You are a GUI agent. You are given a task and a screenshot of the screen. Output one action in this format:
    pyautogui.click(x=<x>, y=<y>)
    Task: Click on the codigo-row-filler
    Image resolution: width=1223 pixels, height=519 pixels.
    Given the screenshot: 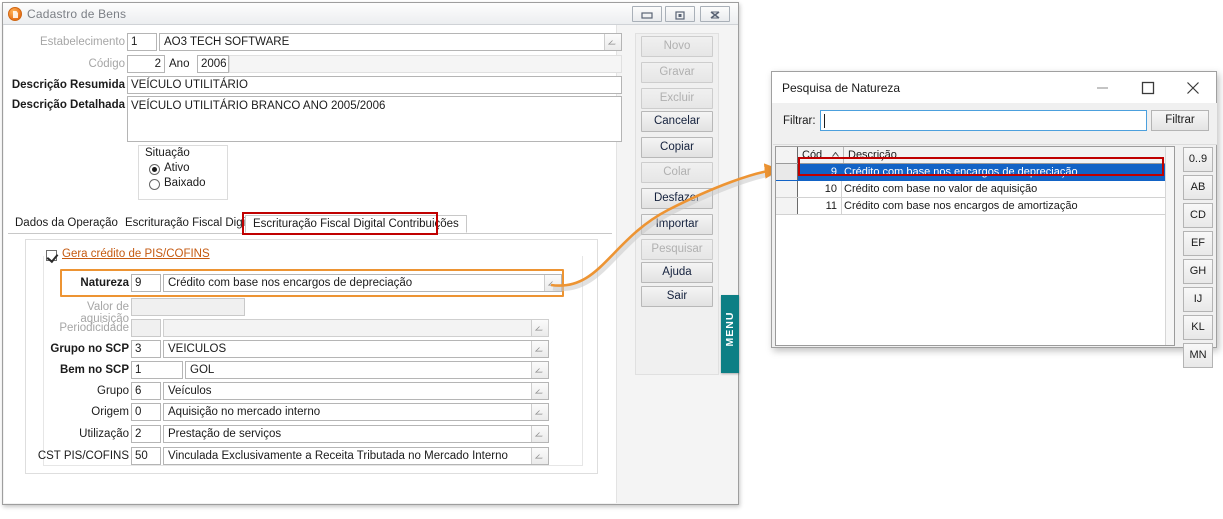 What is the action you would take?
    pyautogui.click(x=425, y=64)
    